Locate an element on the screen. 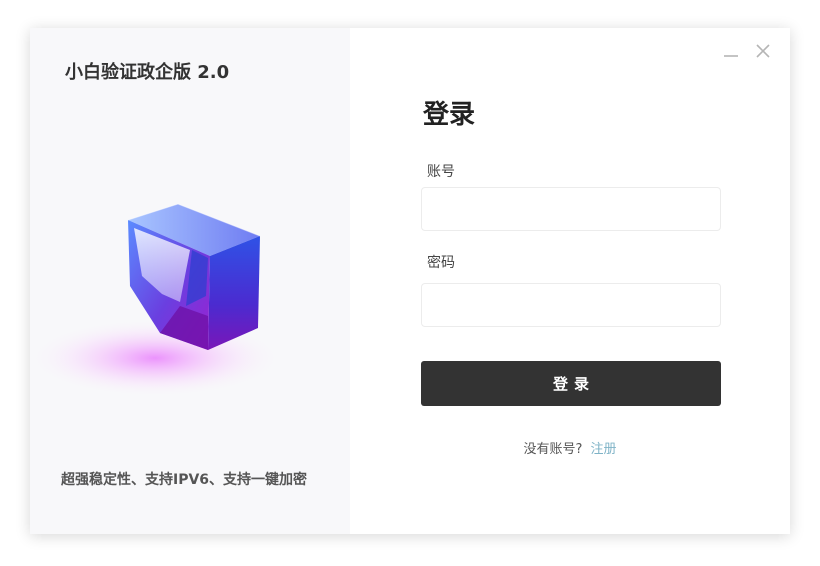 The height and width of the screenshot is (566, 820). app-title: 小白验证政企版 2.0 is located at coordinates (147, 72).